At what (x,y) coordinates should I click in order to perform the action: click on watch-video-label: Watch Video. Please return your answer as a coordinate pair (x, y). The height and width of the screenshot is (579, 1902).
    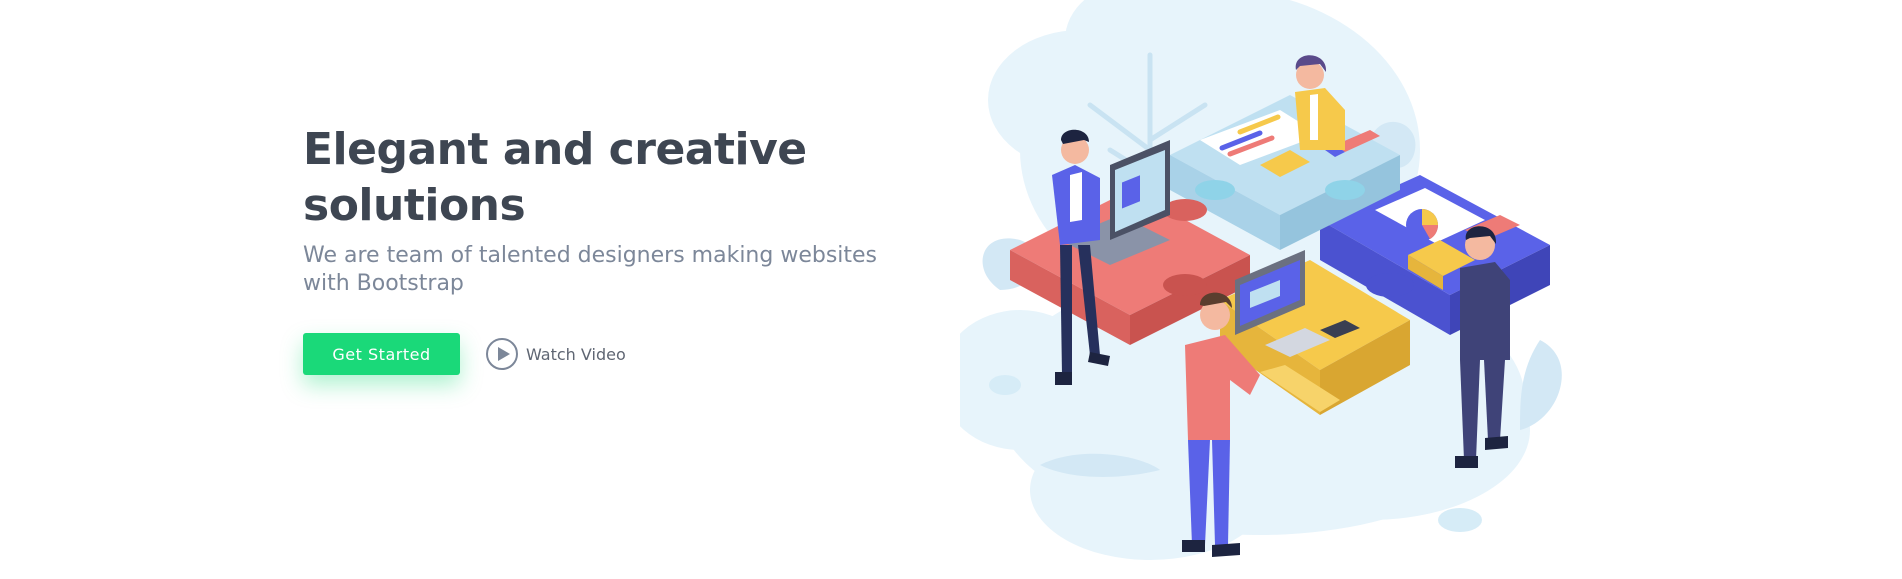
    Looking at the image, I should click on (576, 354).